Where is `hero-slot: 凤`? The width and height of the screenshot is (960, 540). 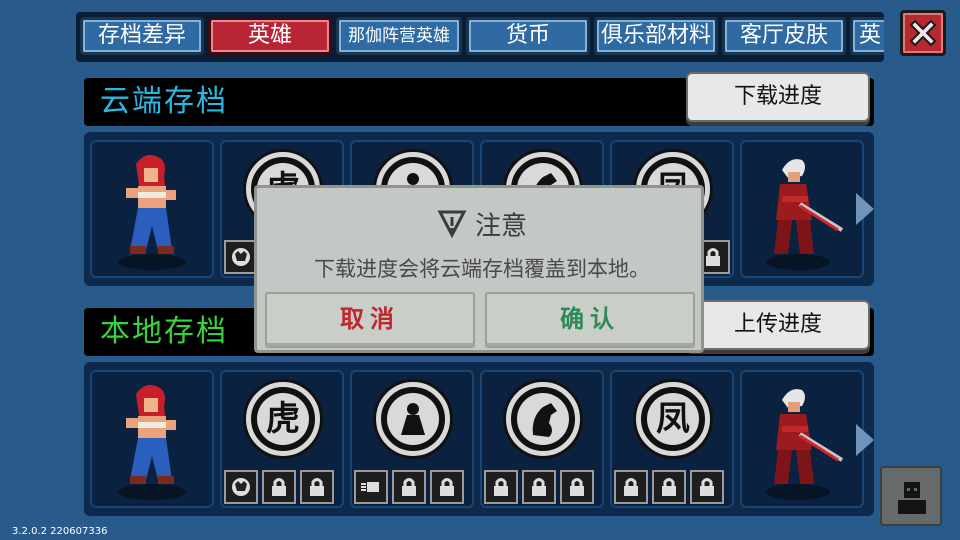 hero-slot: 凤 is located at coordinates (672, 439).